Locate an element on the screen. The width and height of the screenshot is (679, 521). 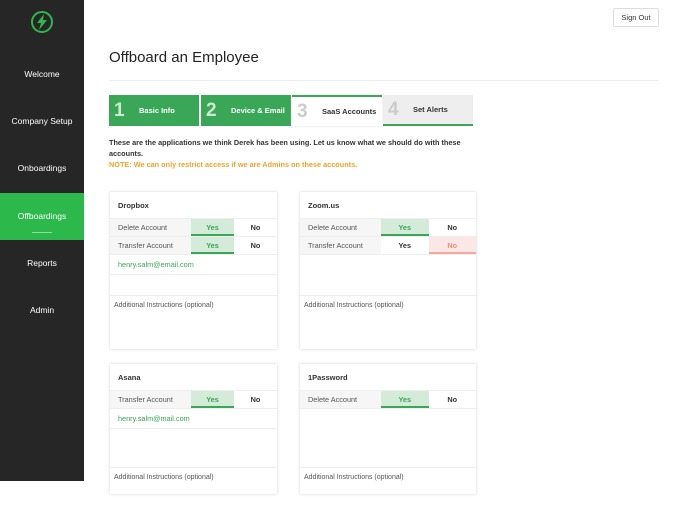
transfer-email: henry.salm@mail.com is located at coordinates (193, 419).